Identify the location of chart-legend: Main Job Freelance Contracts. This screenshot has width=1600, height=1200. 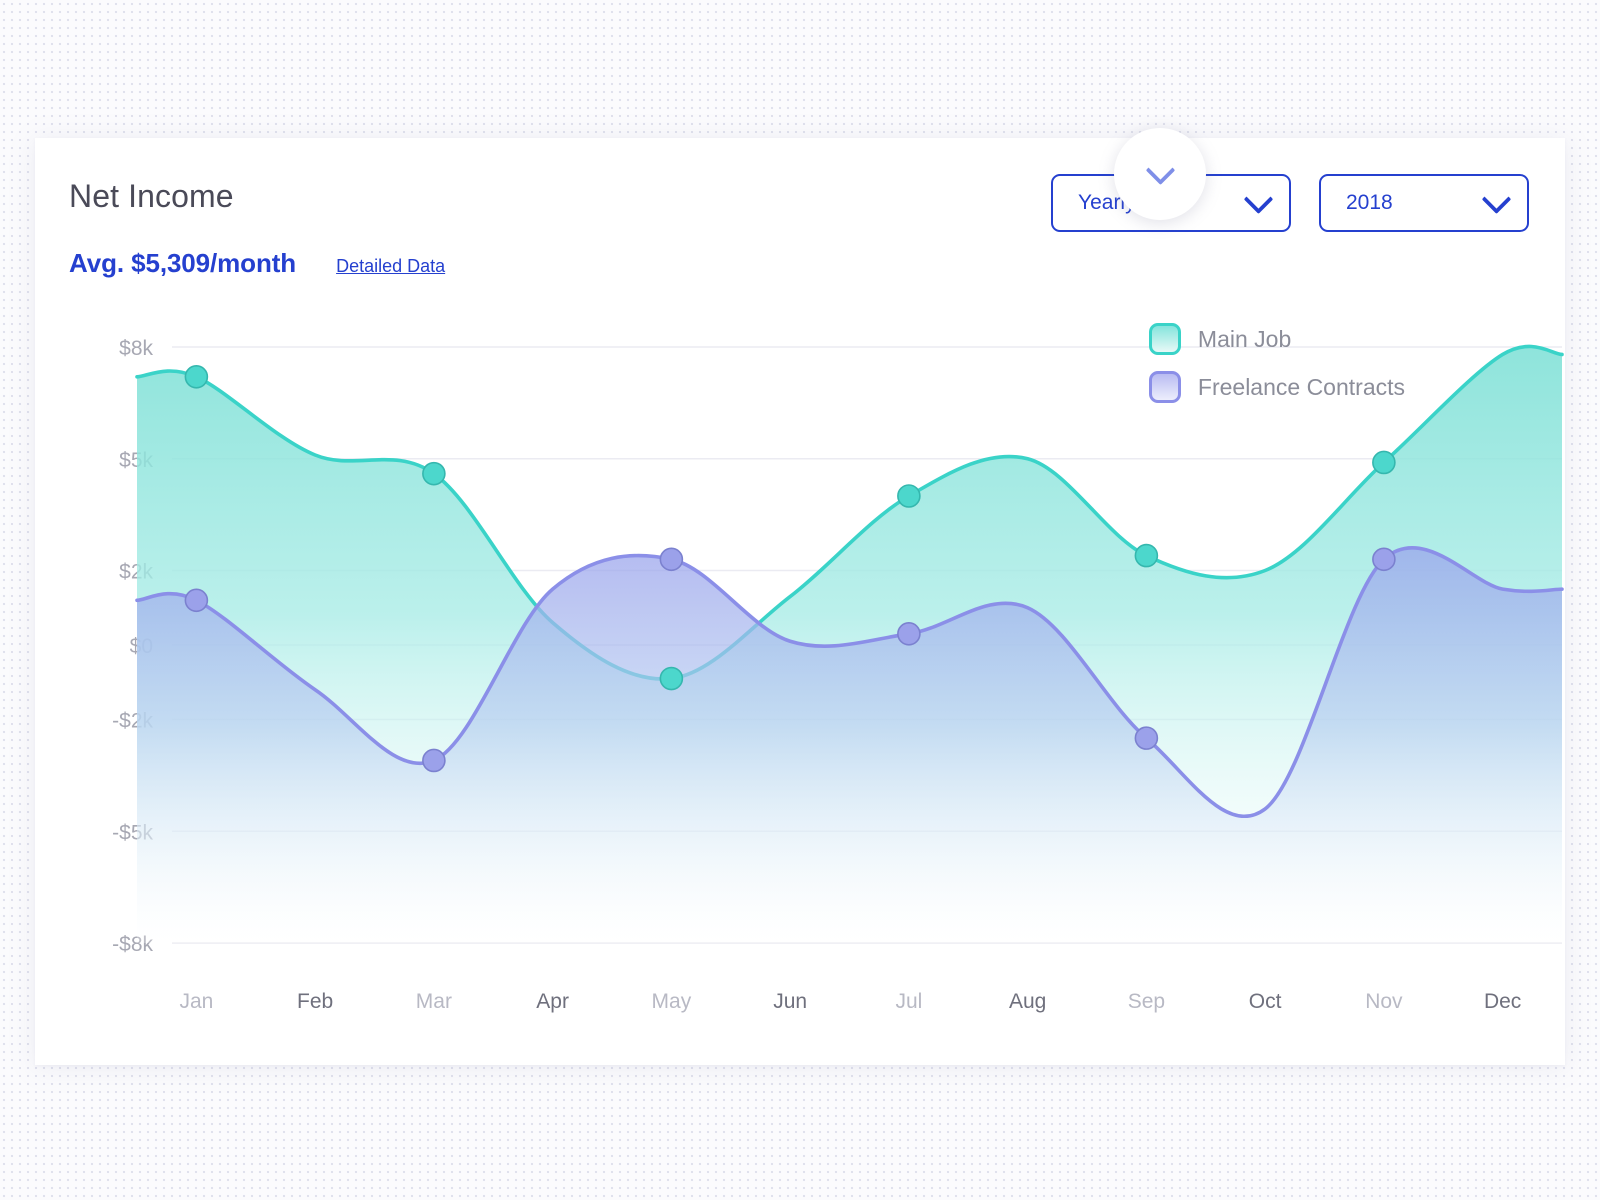
(1276, 371).